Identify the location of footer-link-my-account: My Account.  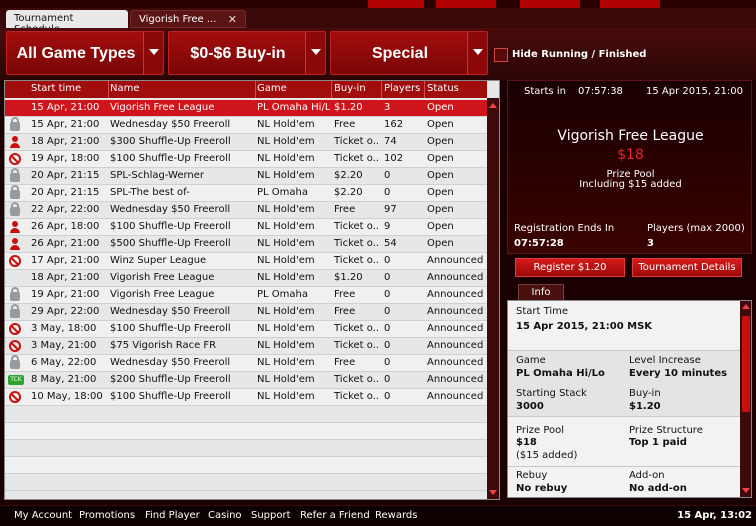
(43, 515).